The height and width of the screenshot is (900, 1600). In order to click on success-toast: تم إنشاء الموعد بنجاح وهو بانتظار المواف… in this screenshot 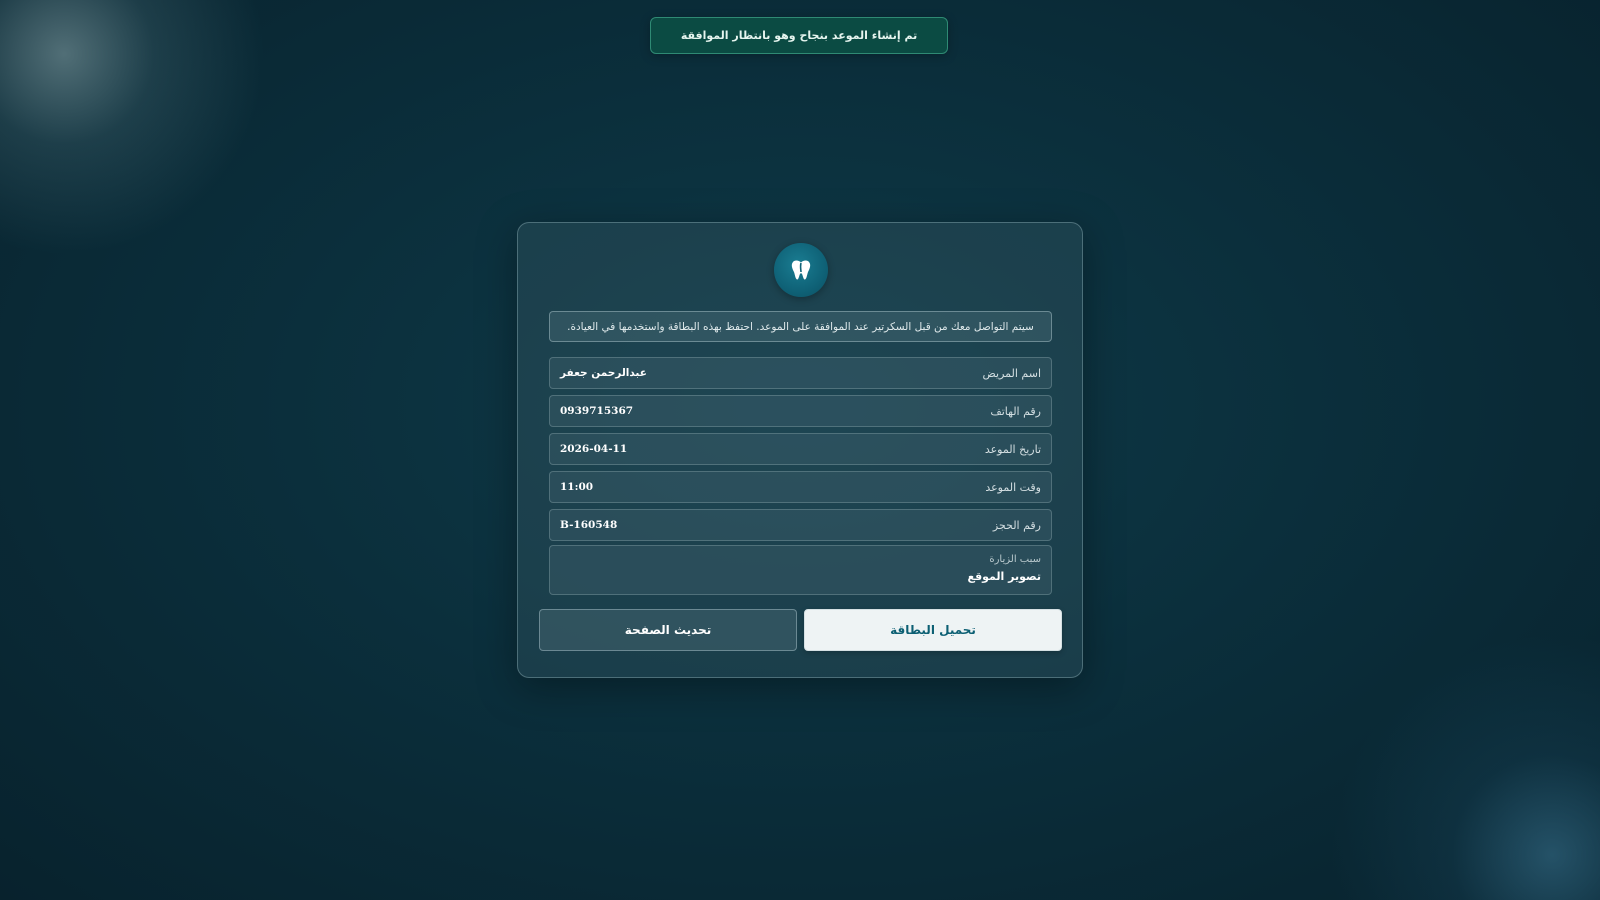, I will do `click(799, 35)`.